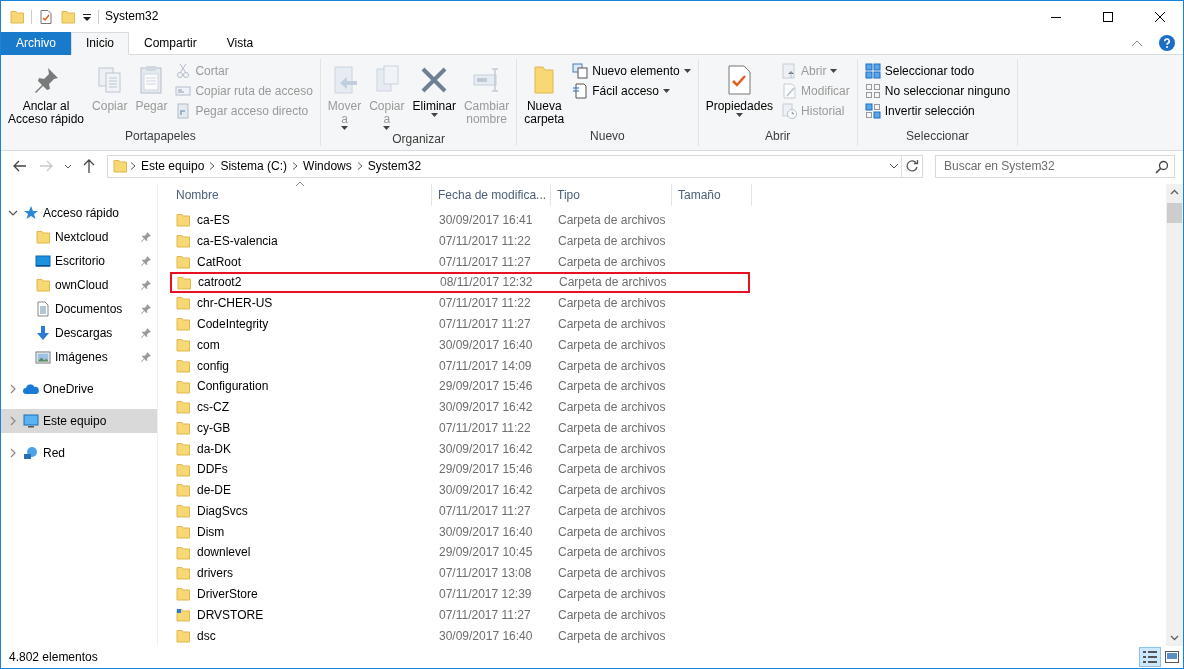  I want to click on file-name: chr-CHER-US, so click(235, 303).